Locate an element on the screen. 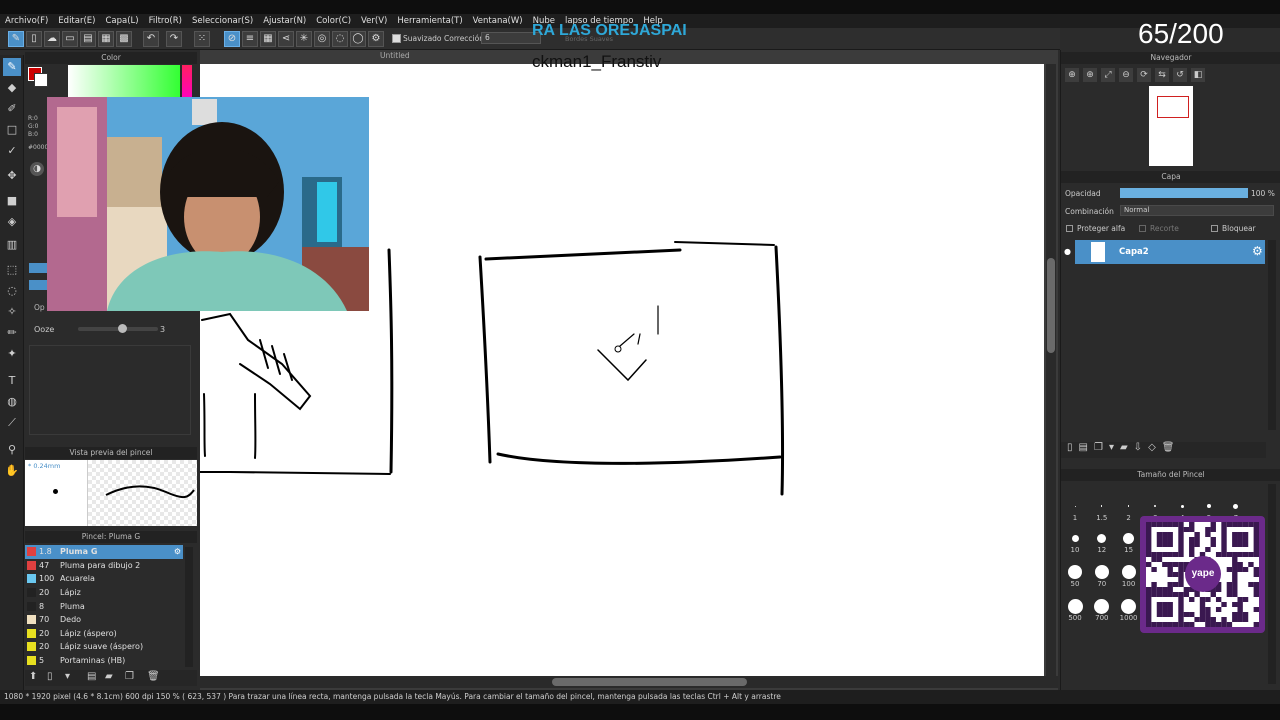 This screenshot has width=1280, height=720. snap-off-icon: ⊘ is located at coordinates (232, 39).